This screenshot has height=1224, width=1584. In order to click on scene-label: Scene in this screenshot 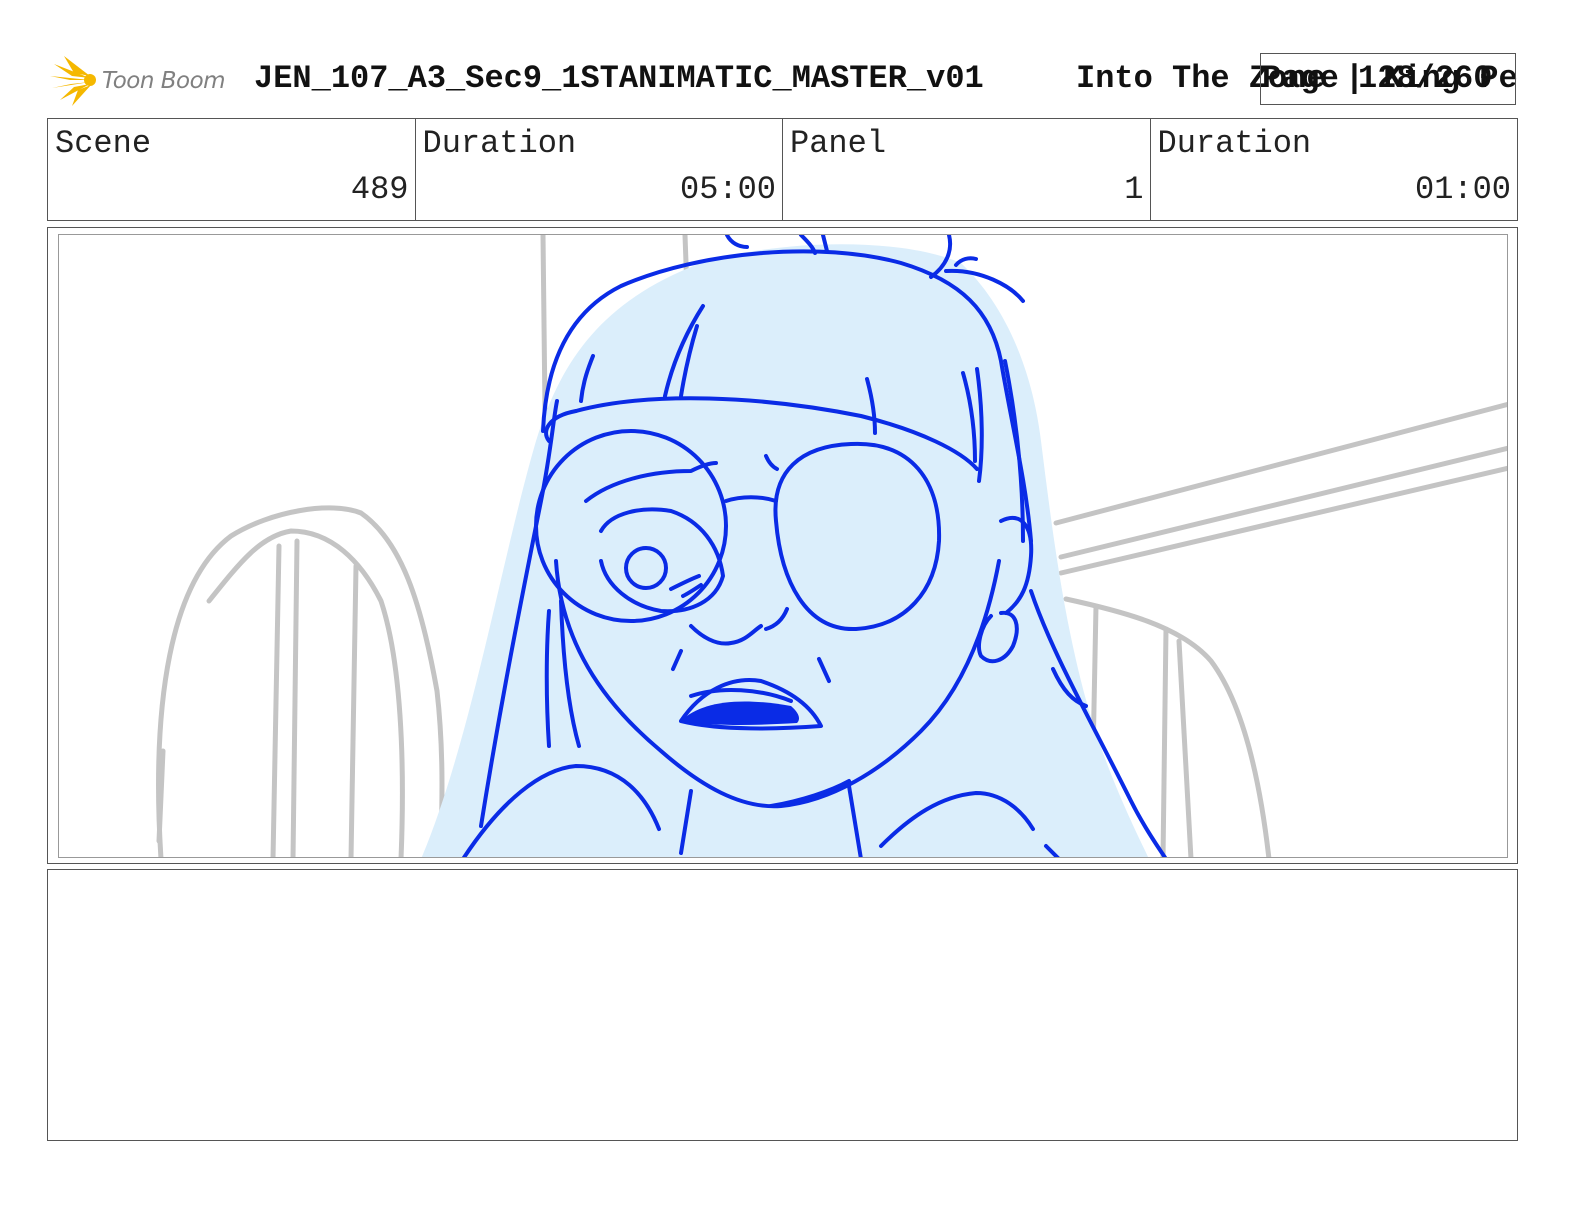, I will do `click(103, 143)`.